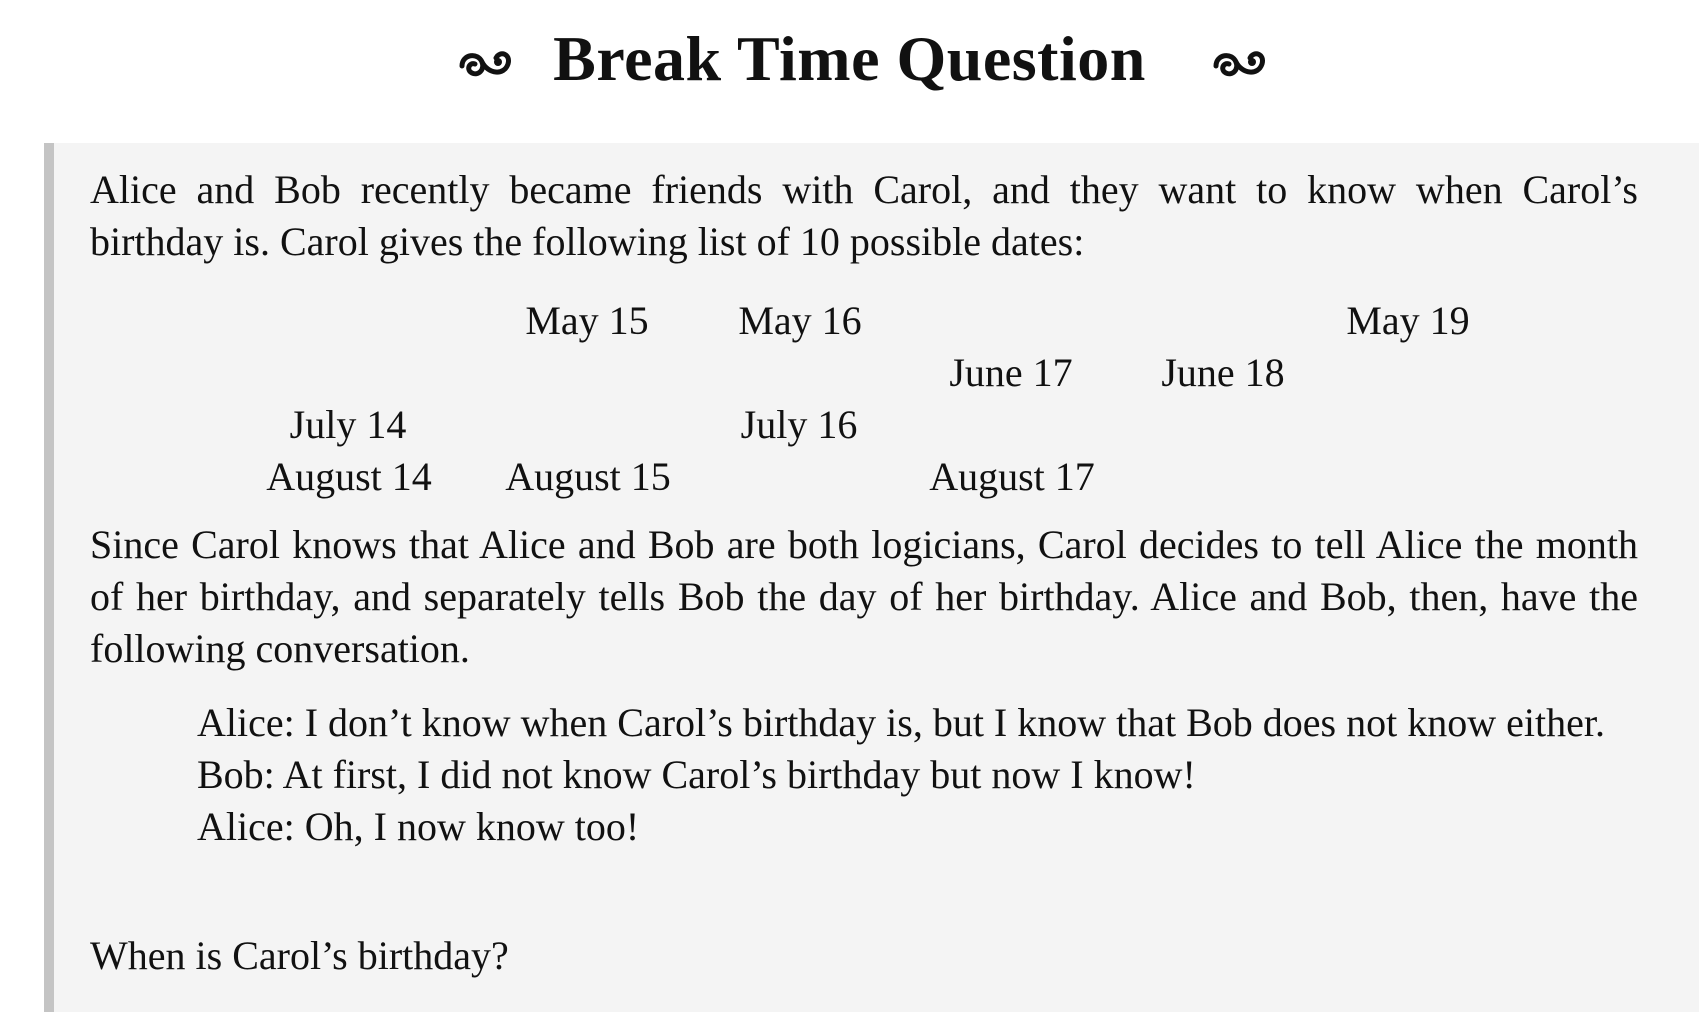 The width and height of the screenshot is (1699, 1012). What do you see at coordinates (1223, 372) in the screenshot?
I see `date-june-18: June 18` at bounding box center [1223, 372].